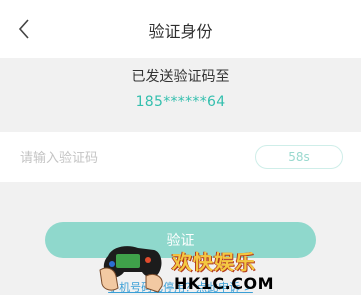  I want to click on code-sent-text: 已发送验证码至, so click(180, 77).